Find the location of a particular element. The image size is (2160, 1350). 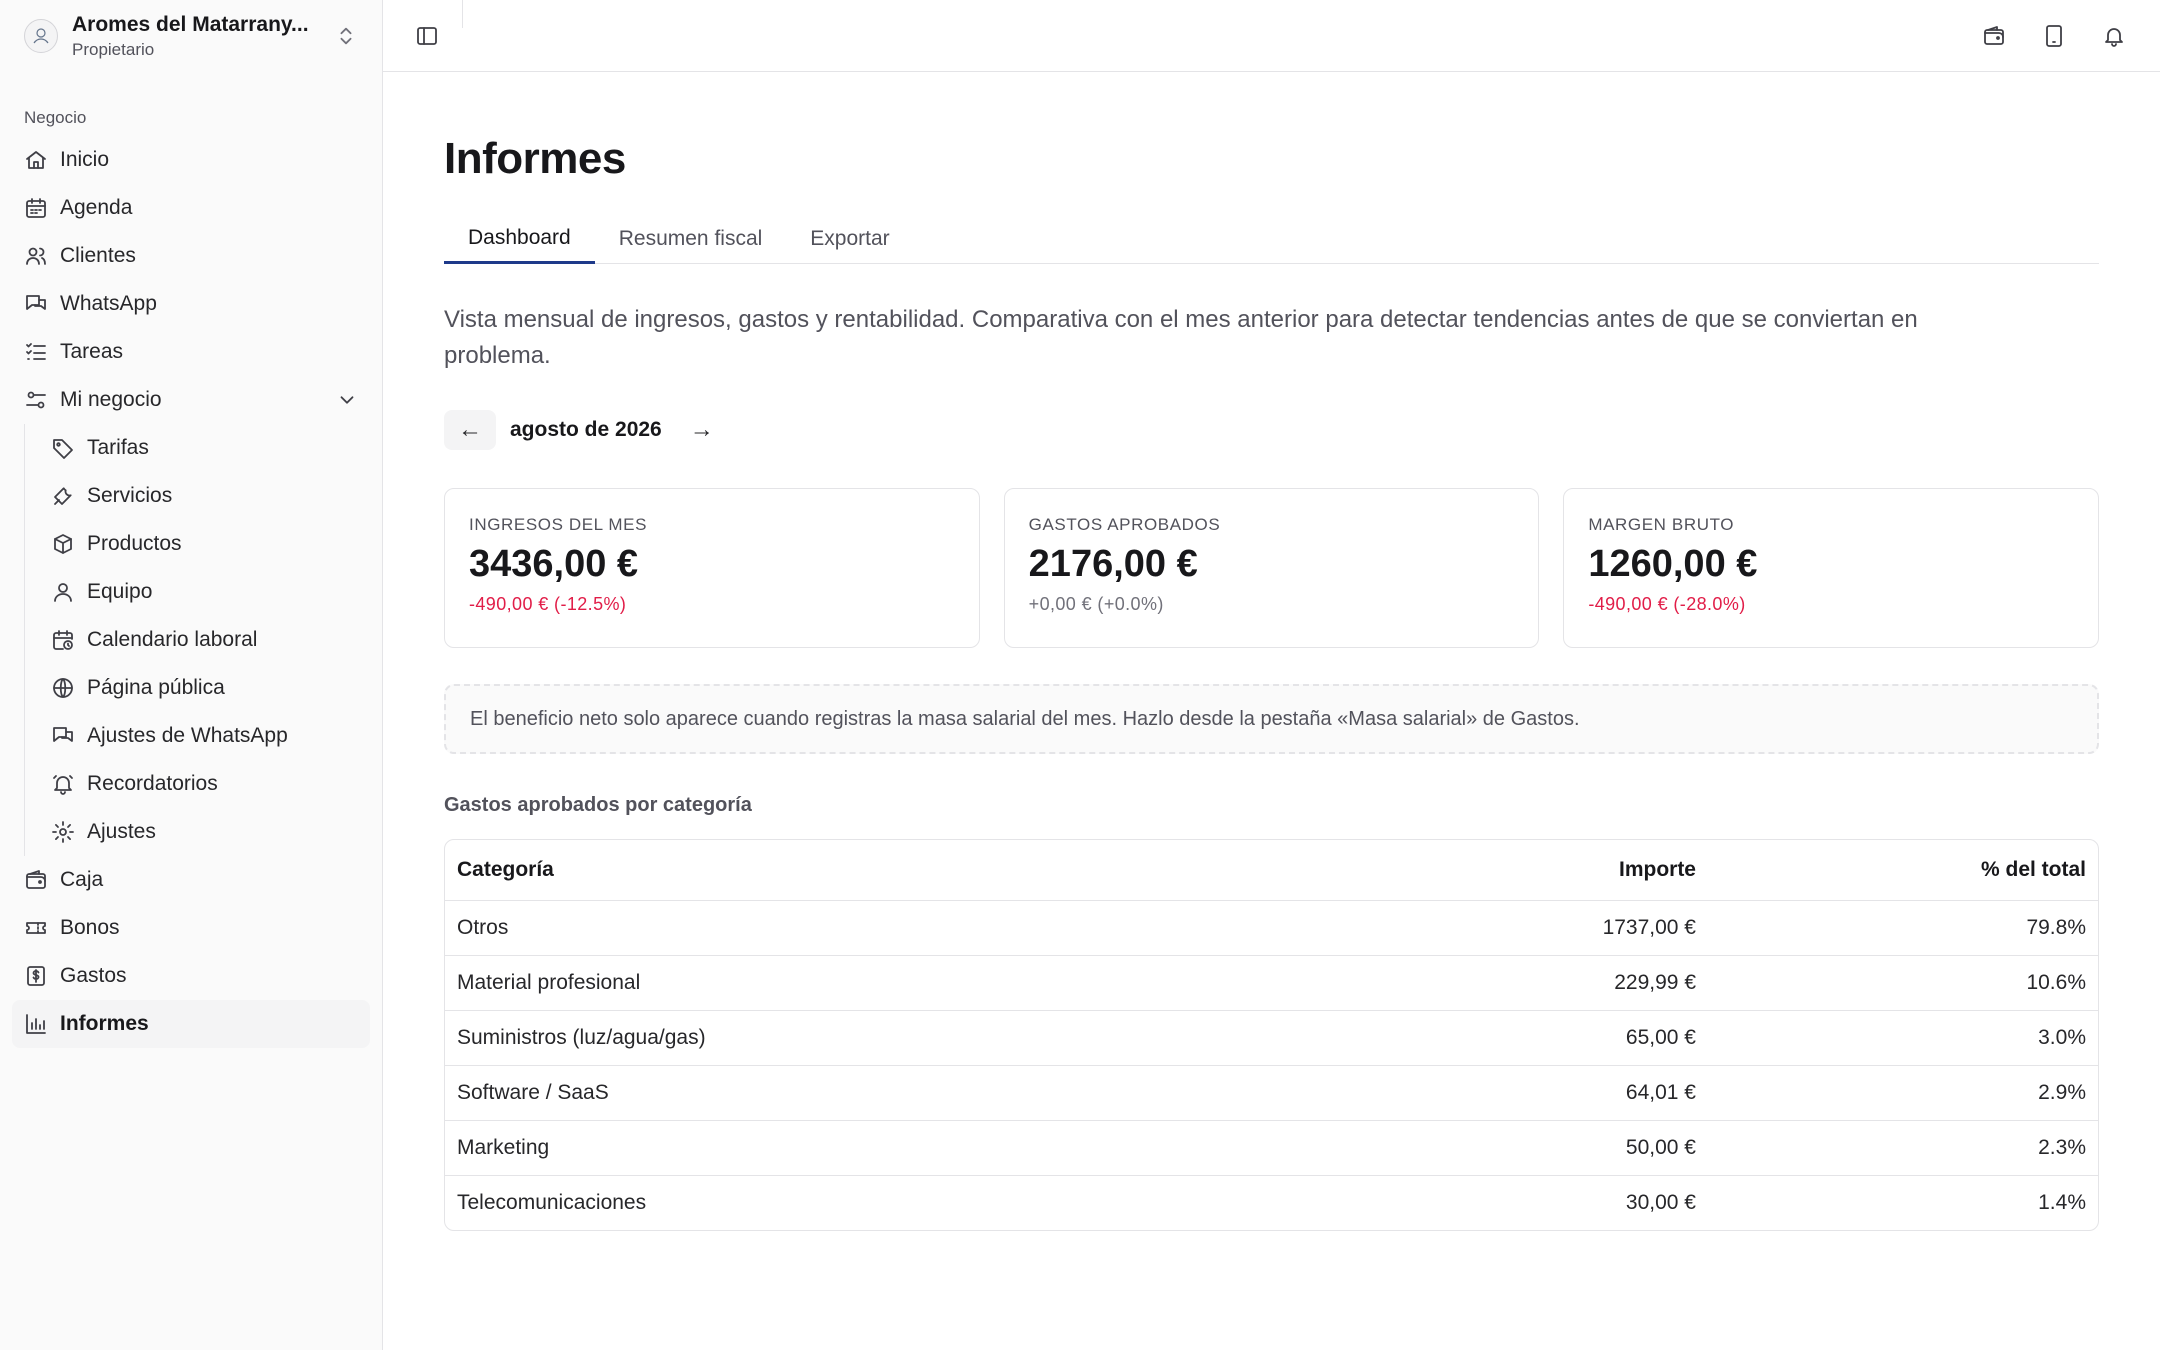

sidebar-item-label: Inicio is located at coordinates (85, 159).